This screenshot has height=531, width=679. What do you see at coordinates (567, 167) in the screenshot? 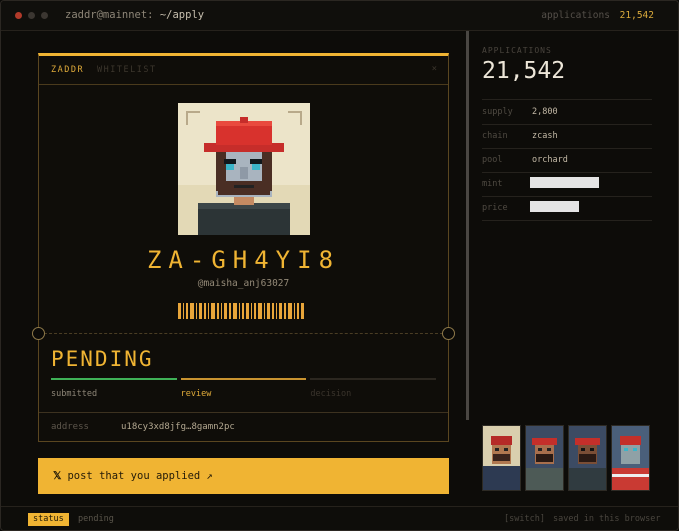
I see `panel-row-pool: pool orchard` at bounding box center [567, 167].